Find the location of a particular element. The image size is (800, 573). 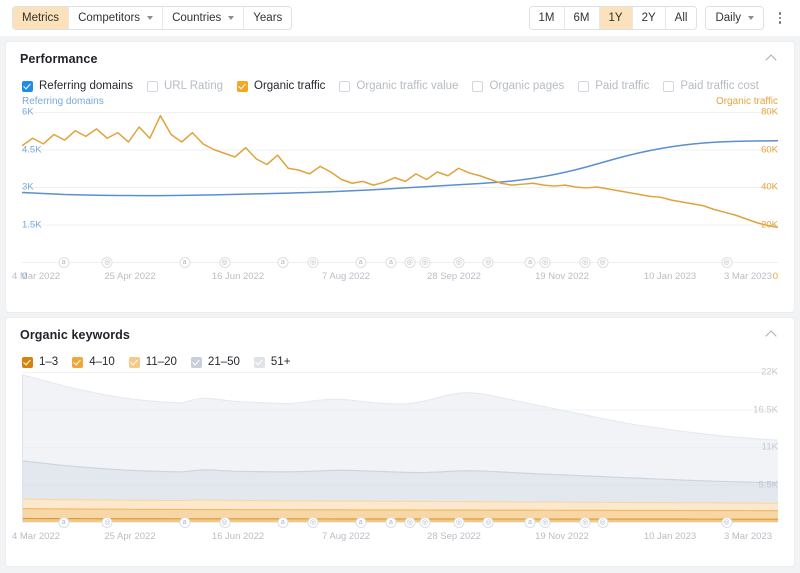

tab-metrics: Metrics is located at coordinates (41, 18).